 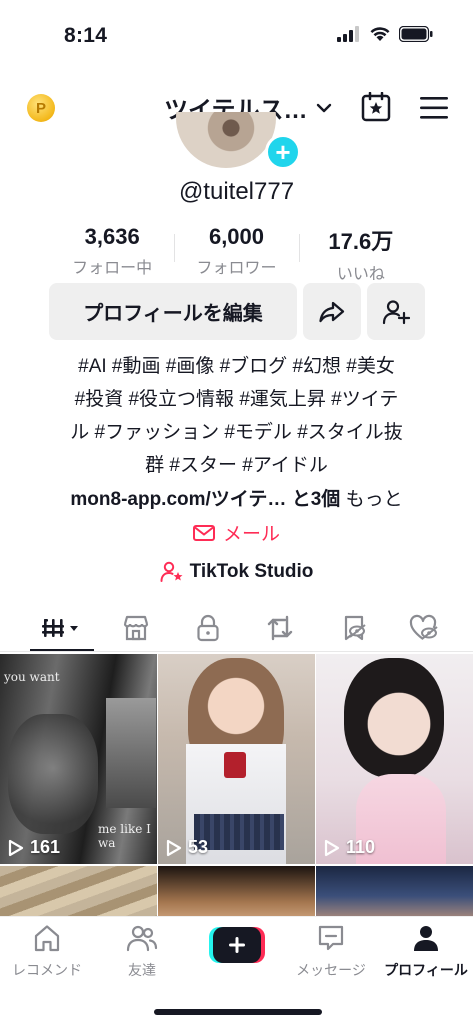 I want to click on tab-liked-hidden, so click(x=424, y=628).